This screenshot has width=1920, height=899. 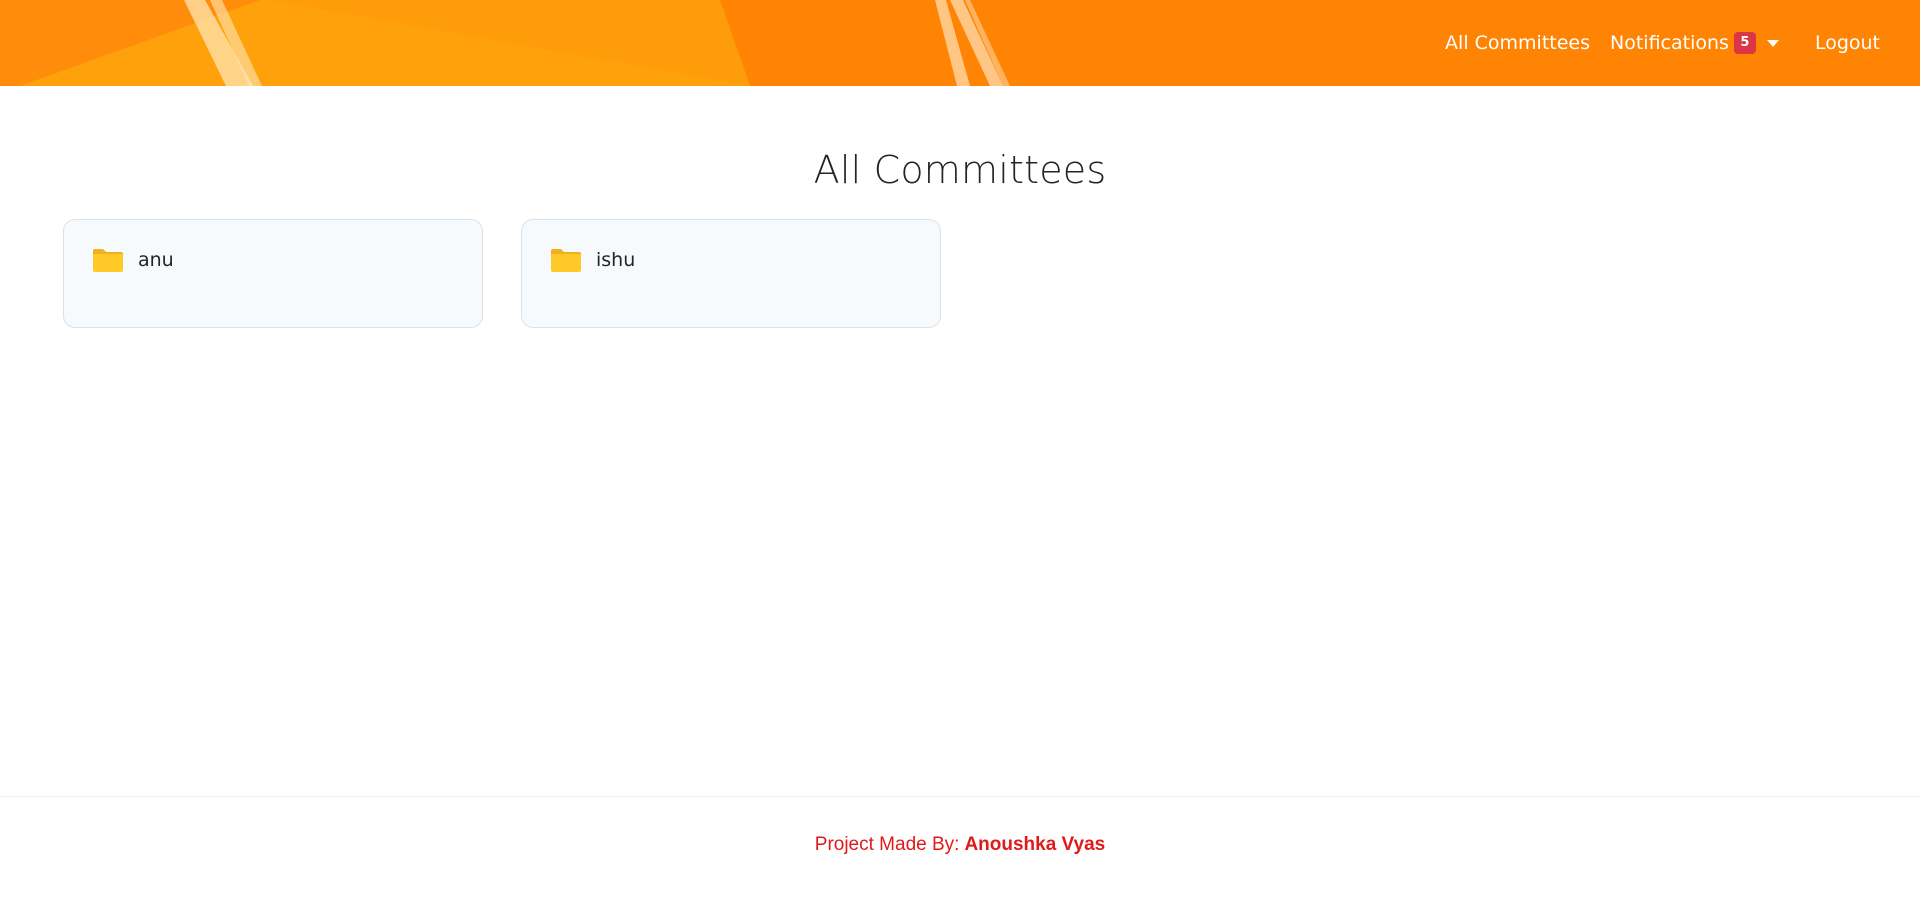 What do you see at coordinates (1669, 43) in the screenshot?
I see `notifications-label: Notifications` at bounding box center [1669, 43].